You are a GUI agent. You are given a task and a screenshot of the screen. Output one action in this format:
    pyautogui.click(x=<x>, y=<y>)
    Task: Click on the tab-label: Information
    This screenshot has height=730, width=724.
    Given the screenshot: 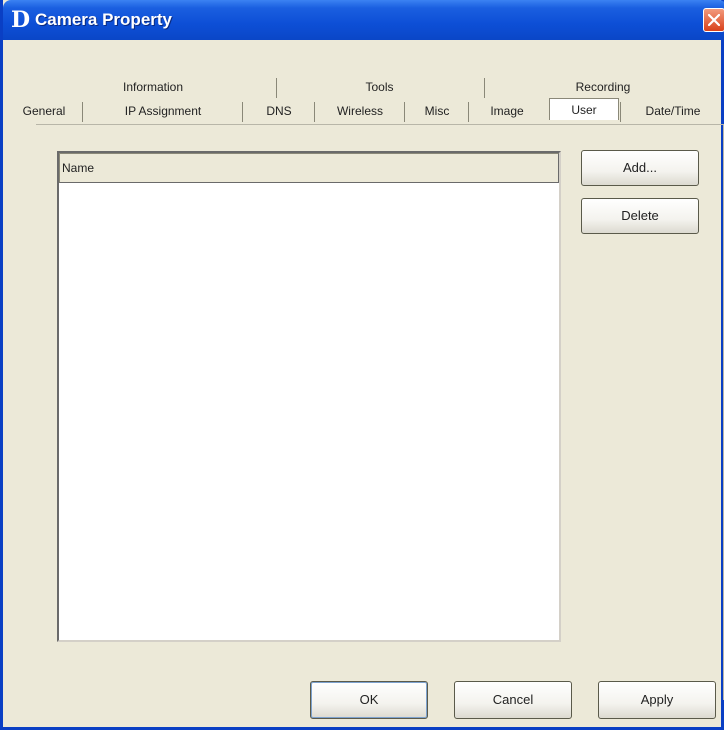 What is the action you would take?
    pyautogui.click(x=153, y=87)
    